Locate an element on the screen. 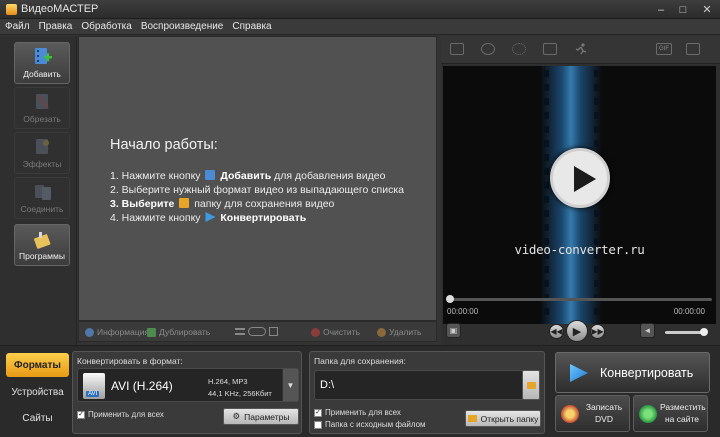 The height and width of the screenshot is (437, 720). fullscreen-icon is located at coordinates (693, 49).